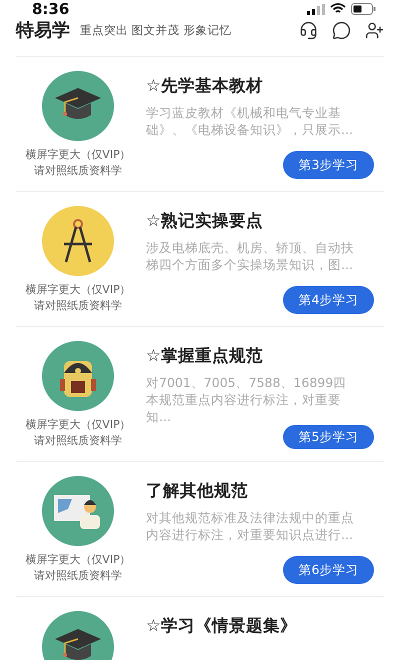 This screenshot has height=660, width=400. I want to click on lesson-title: ☆掌握重点规范, so click(205, 356).